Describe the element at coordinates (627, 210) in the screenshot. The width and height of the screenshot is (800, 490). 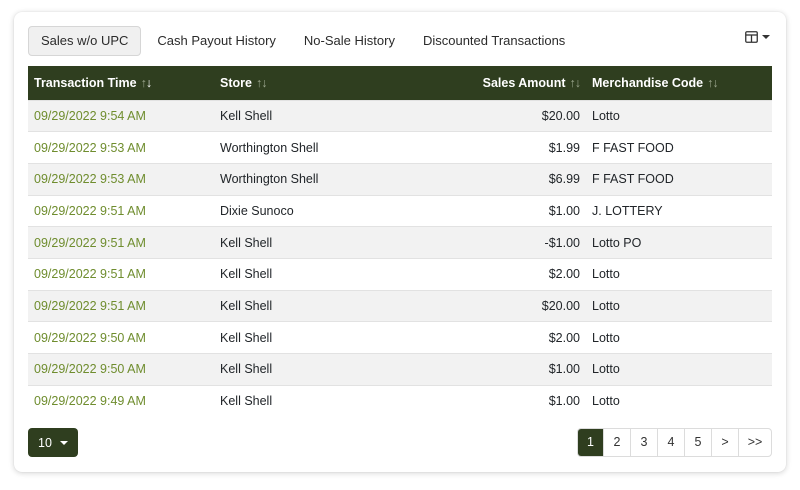
I see `merchandise-code-cell: J. LOTTERY` at that location.